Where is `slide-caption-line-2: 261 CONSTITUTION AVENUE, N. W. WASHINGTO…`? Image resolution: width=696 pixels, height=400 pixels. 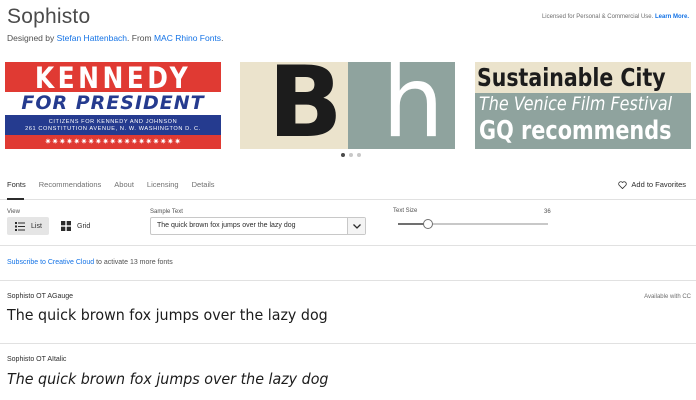
slide-caption-line-2: 261 CONSTITUTION AVENUE, N. W. WASHINGTO… is located at coordinates (113, 129).